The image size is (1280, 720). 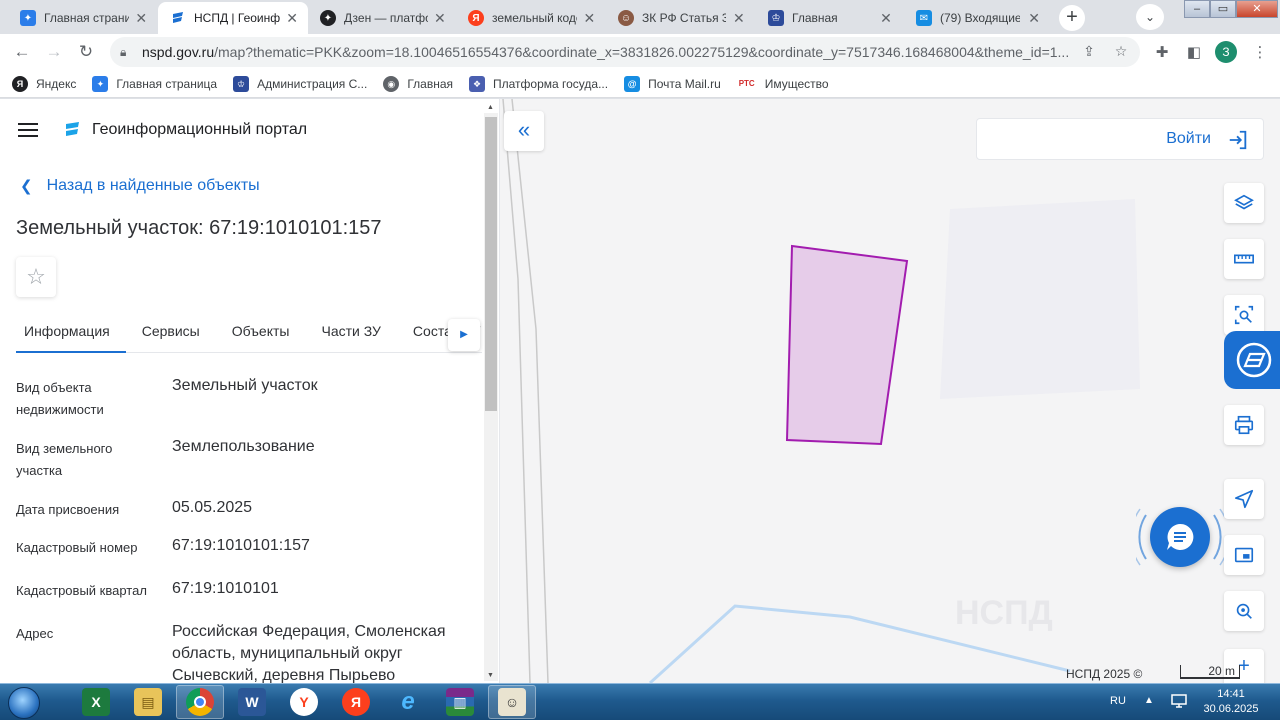 I want to click on extensions-icon: ✚, so click(x=1162, y=53).